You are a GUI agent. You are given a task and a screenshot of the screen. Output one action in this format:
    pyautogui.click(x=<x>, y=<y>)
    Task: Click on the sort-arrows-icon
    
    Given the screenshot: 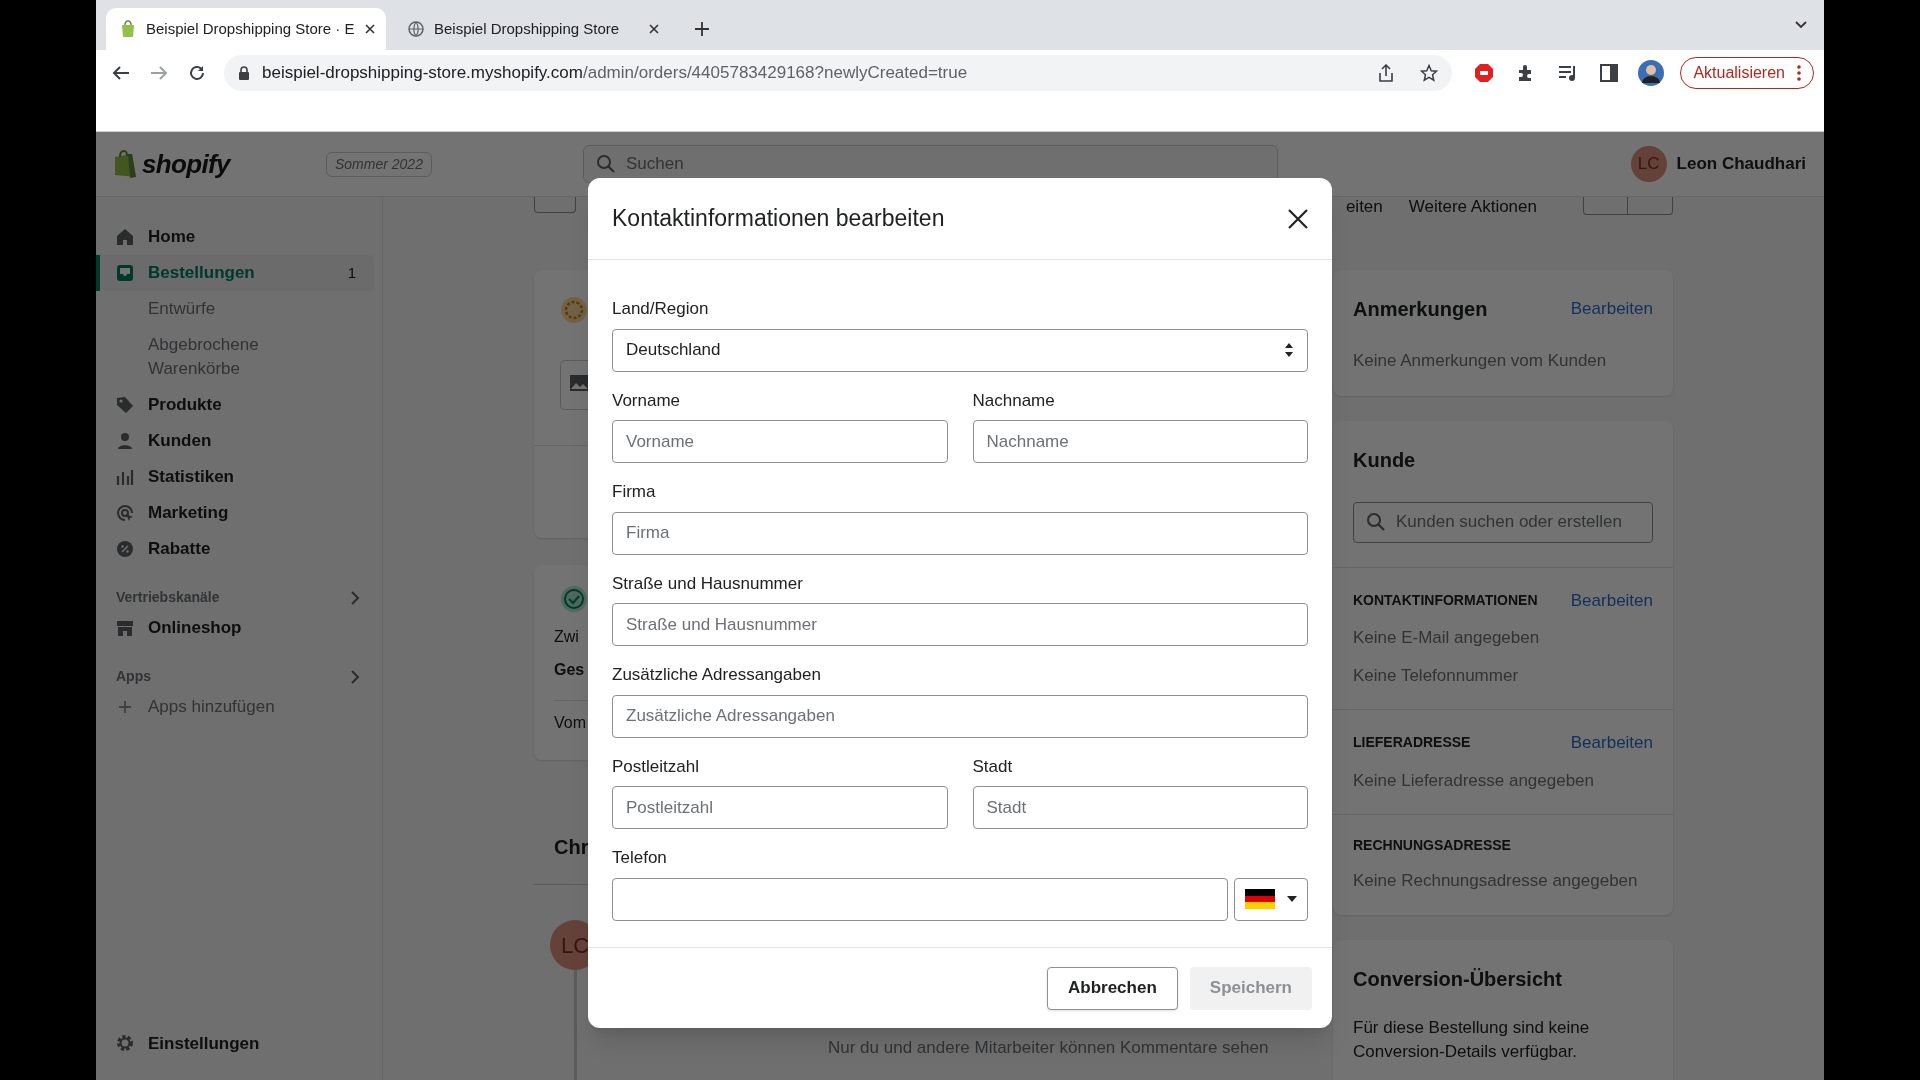 What is the action you would take?
    pyautogui.click(x=1289, y=350)
    